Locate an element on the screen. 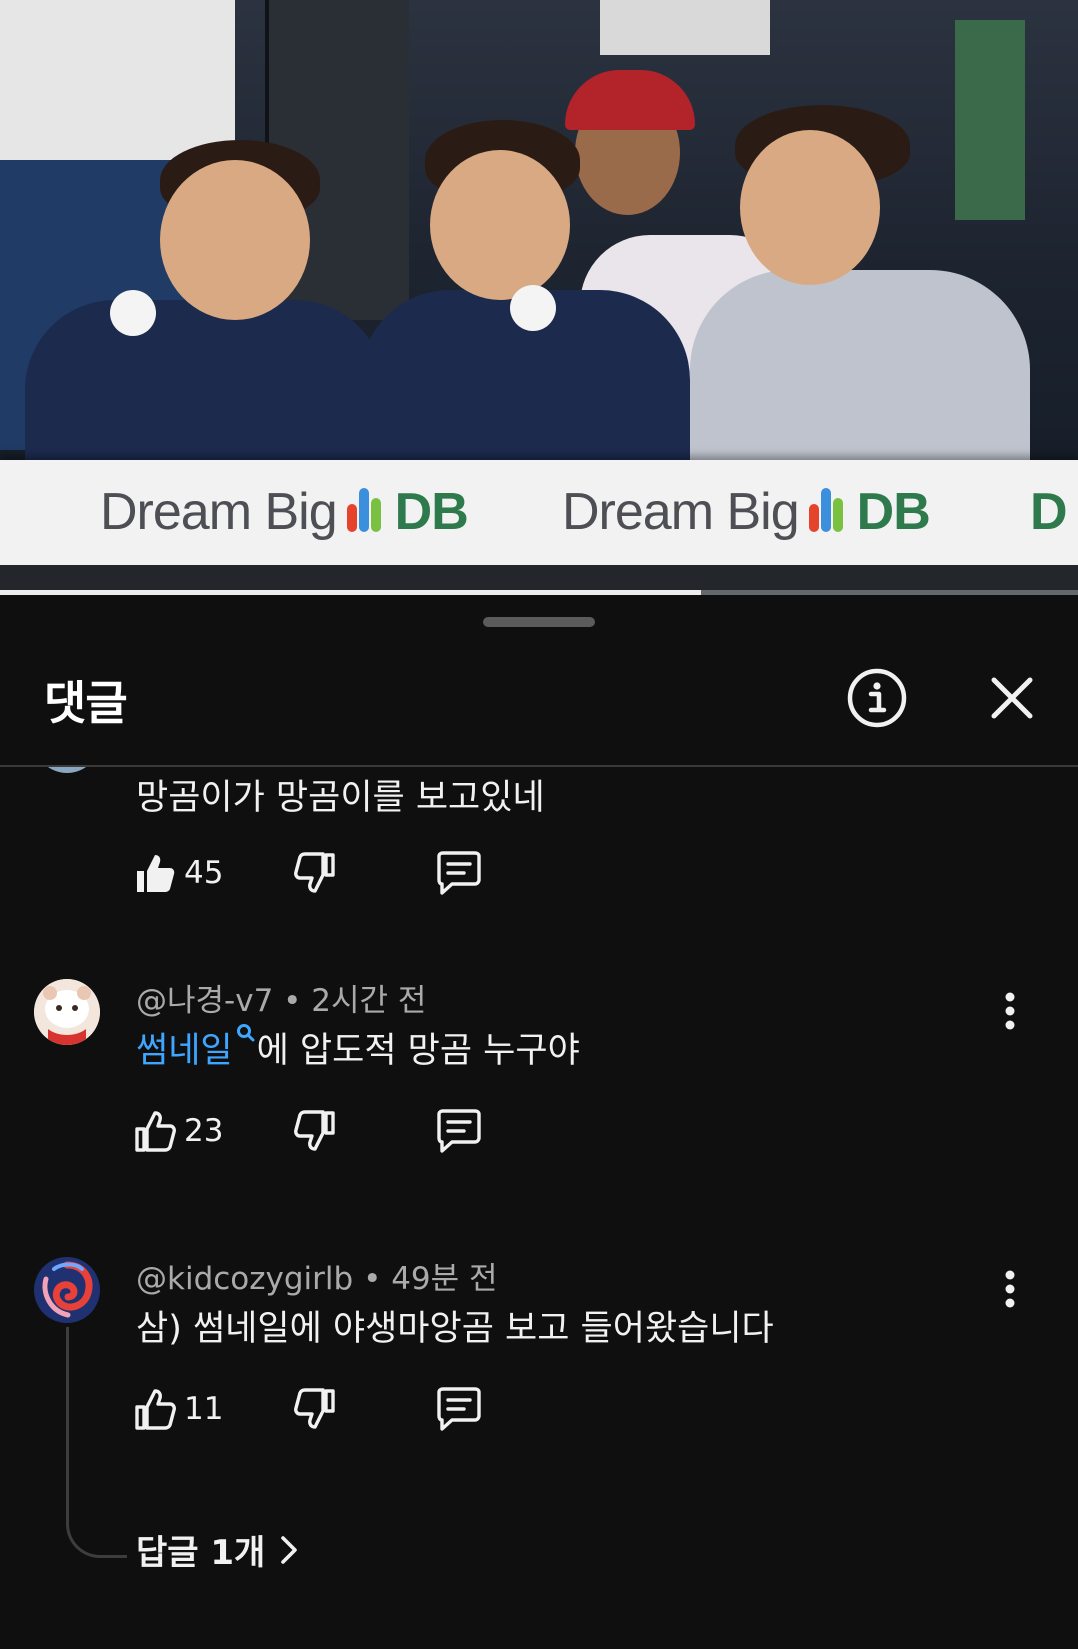 The height and width of the screenshot is (1649, 1078). thread-connector is located at coordinates (96, 1442).